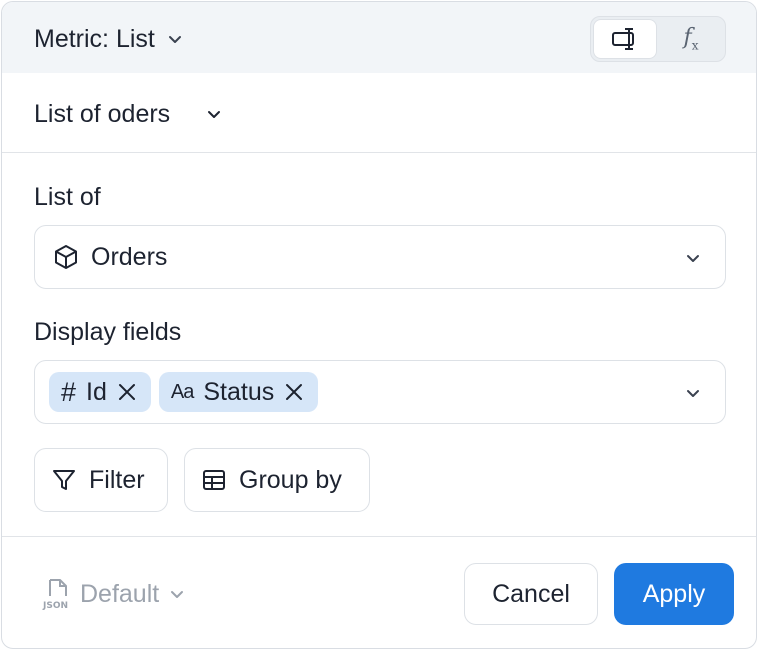 The width and height of the screenshot is (760, 652). What do you see at coordinates (117, 479) in the screenshot?
I see `filter-label: Filter` at bounding box center [117, 479].